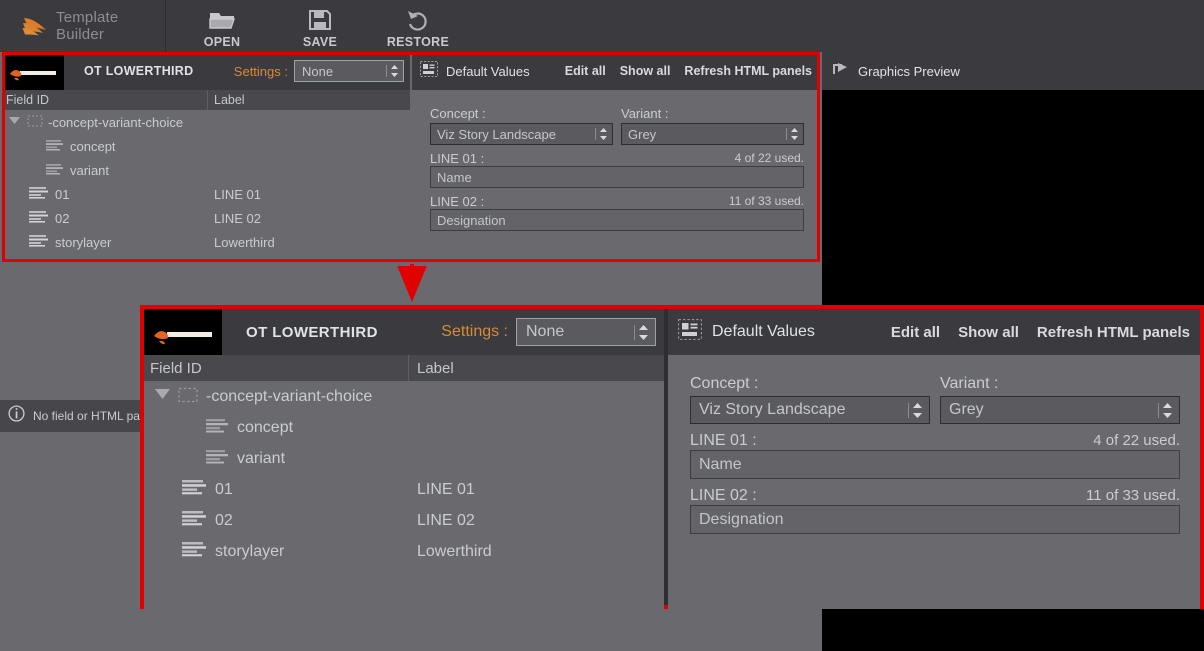  I want to click on floppy-disk-icon, so click(320, 22).